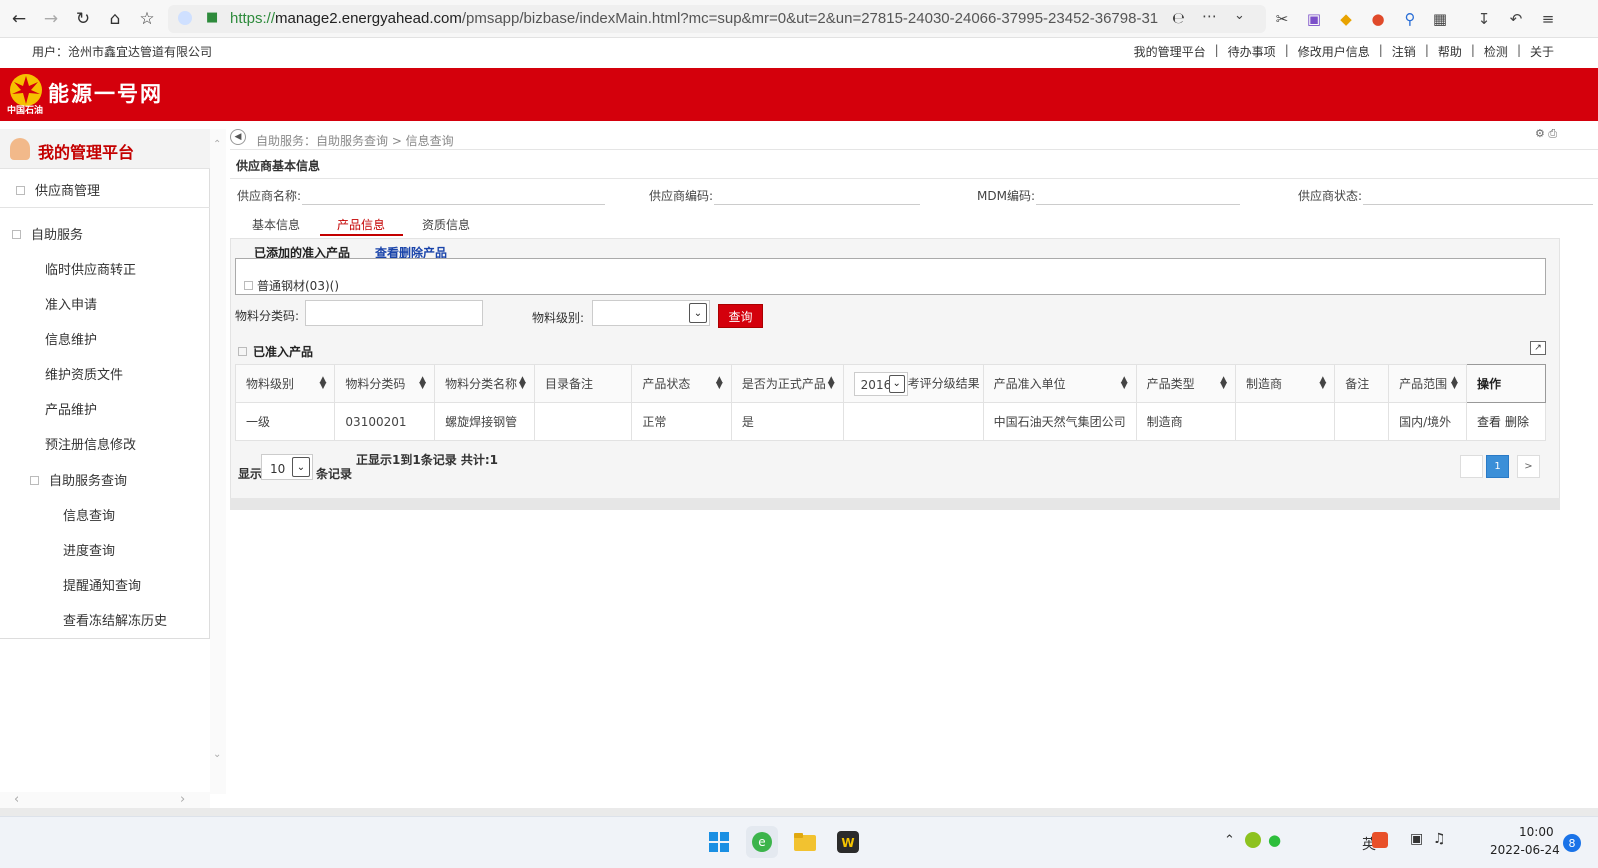  Describe the element at coordinates (1542, 51) in the screenshot. I see `link-about: 关于` at that location.